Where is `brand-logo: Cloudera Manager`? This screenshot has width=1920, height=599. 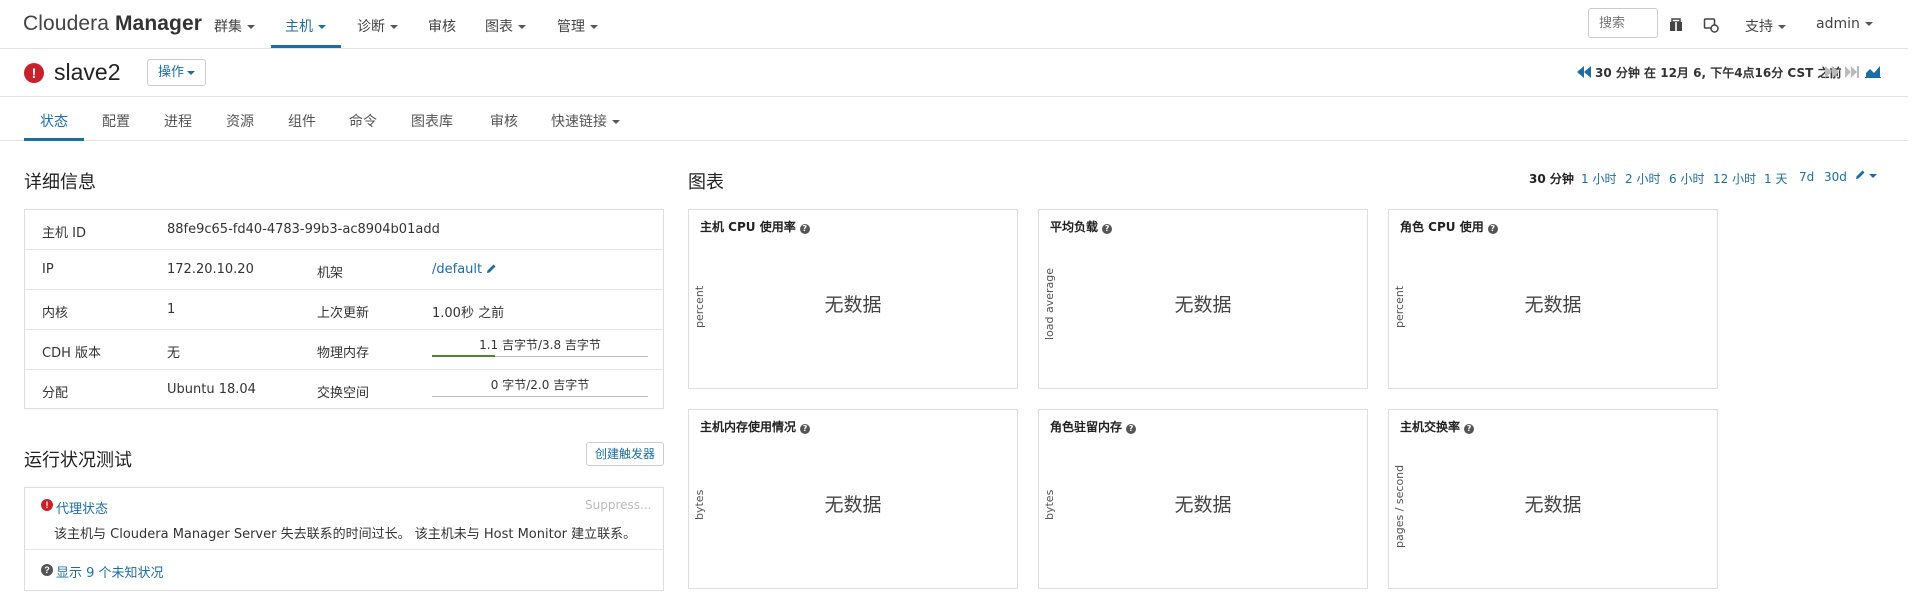 brand-logo: Cloudera Manager is located at coordinates (112, 24).